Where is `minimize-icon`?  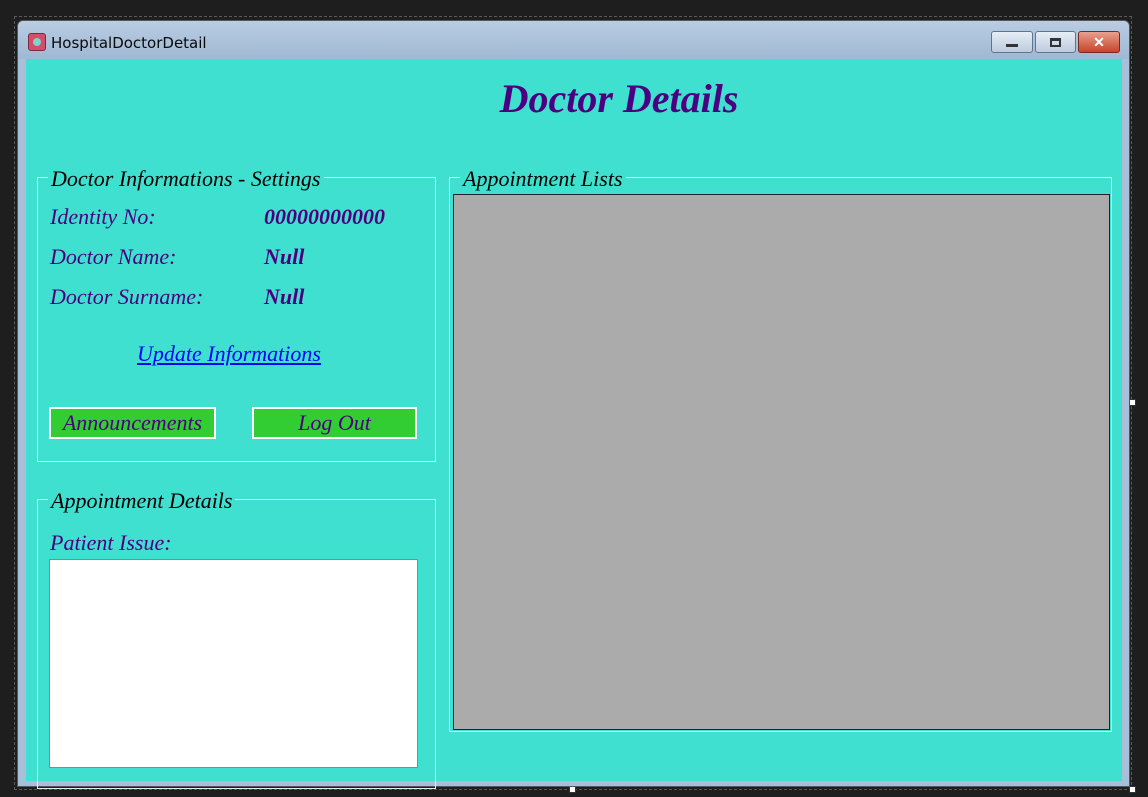 minimize-icon is located at coordinates (1012, 45).